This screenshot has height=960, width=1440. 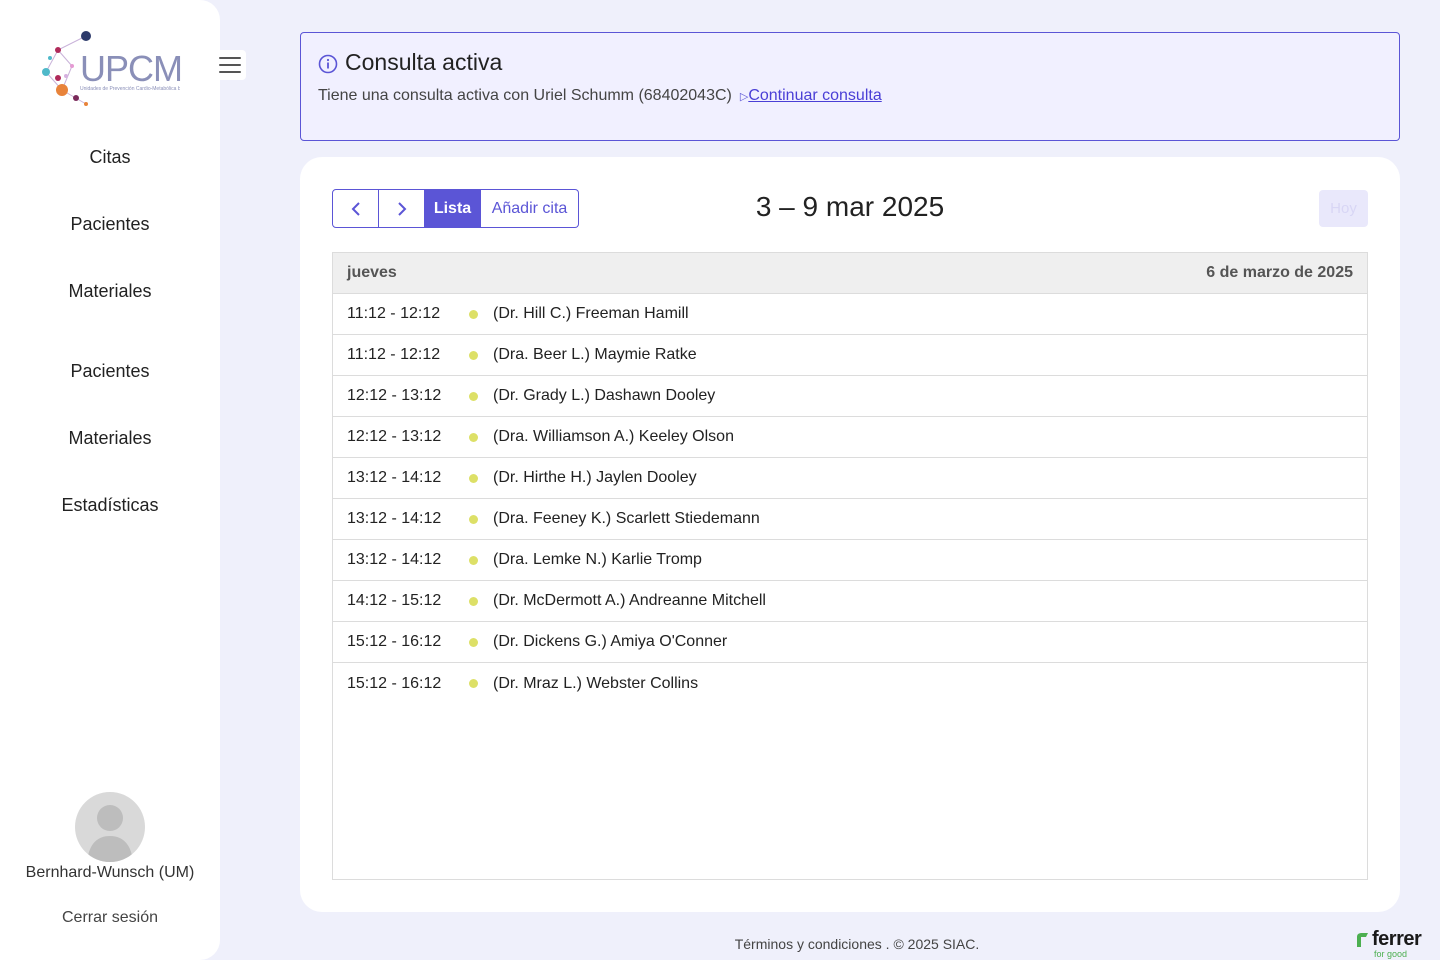 I want to click on add-appointment-button: Añadir cita, so click(x=530, y=208).